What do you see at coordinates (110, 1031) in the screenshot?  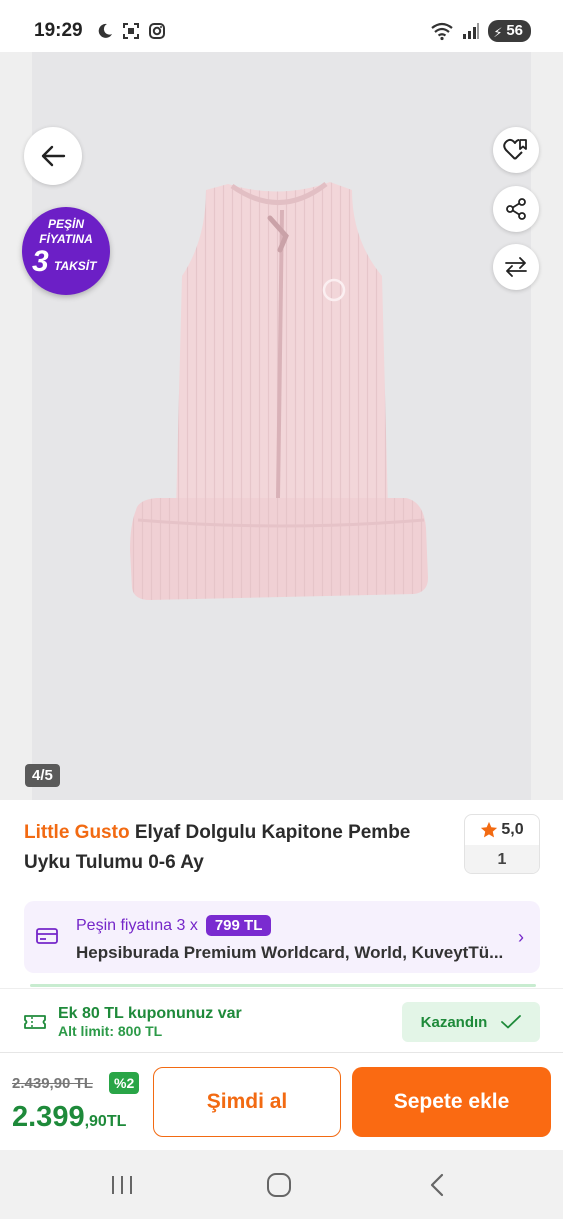 I see `coupon-subtitle: Alt limit: 800 TL` at bounding box center [110, 1031].